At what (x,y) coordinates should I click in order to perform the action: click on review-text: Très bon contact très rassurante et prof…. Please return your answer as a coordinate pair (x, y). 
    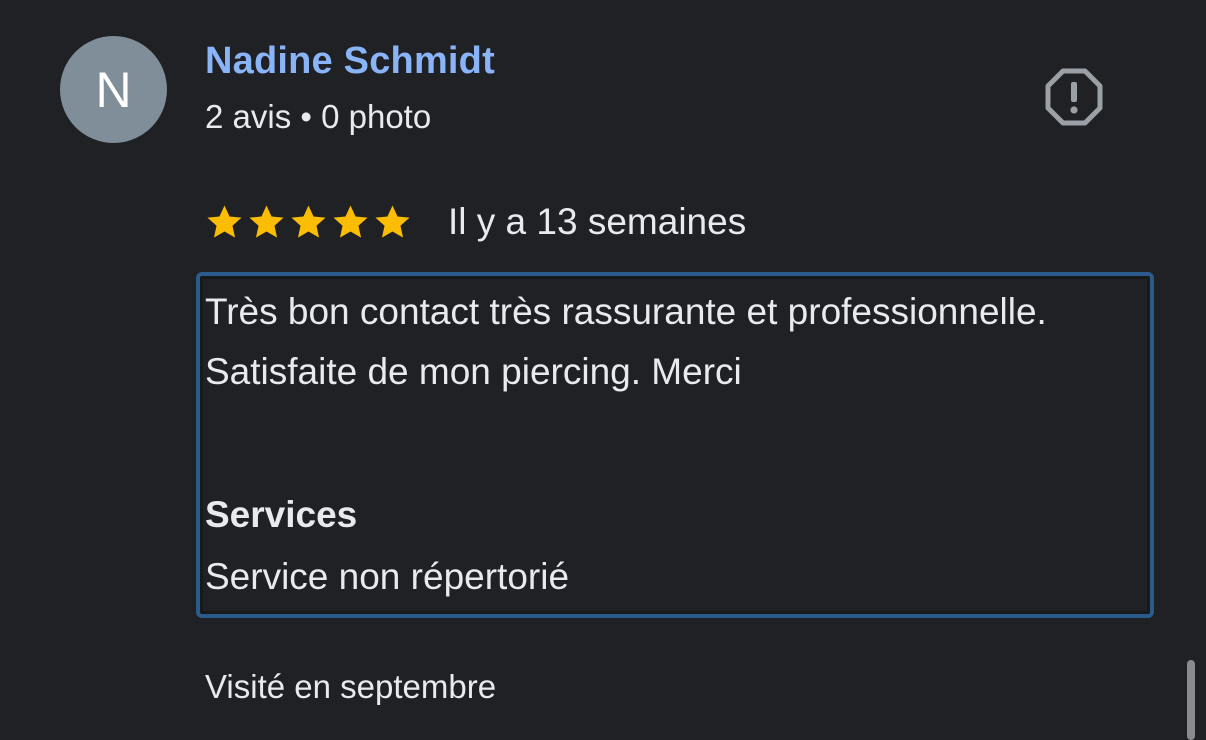
    Looking at the image, I should click on (665, 342).